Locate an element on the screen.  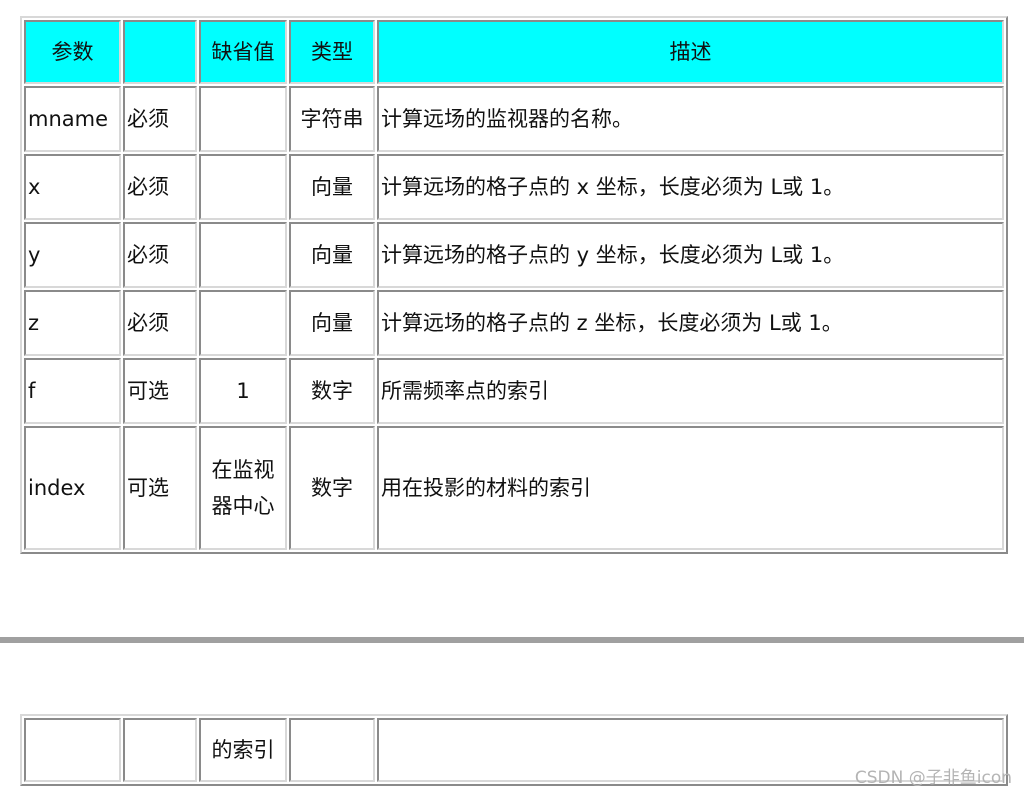
description-cell: 所需频率点的索引 is located at coordinates (690, 391).